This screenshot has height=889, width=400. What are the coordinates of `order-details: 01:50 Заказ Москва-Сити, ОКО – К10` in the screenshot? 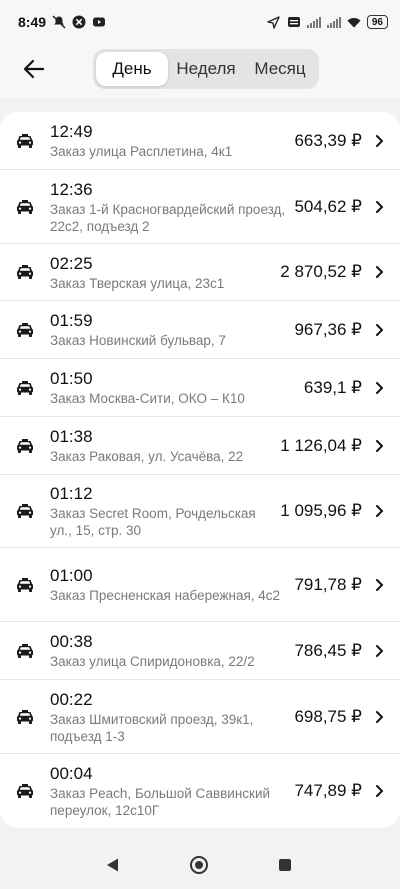 It's located at (173, 387).